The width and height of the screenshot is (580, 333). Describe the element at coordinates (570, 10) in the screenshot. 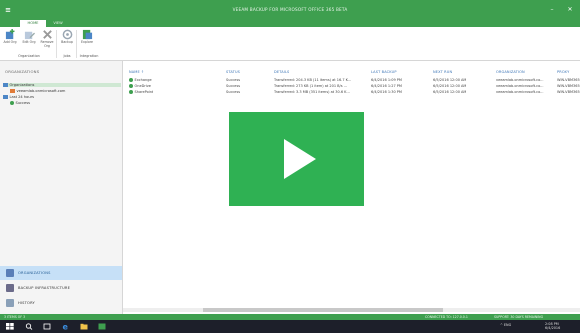

I see `close-button: ✕` at that location.